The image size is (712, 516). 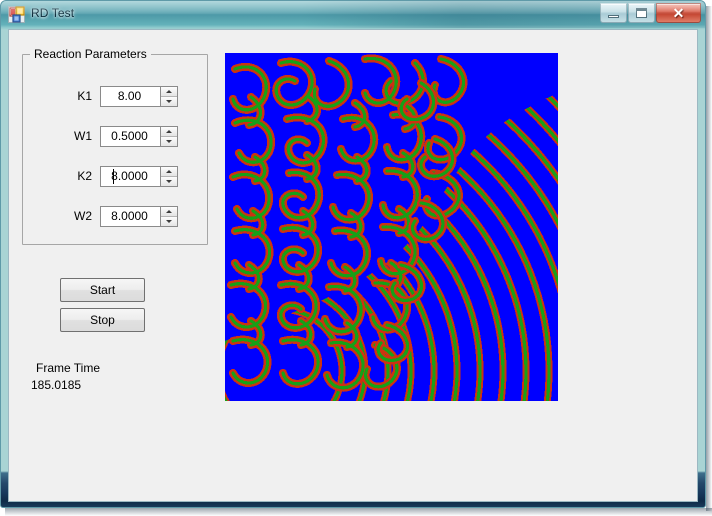 What do you see at coordinates (84, 96) in the screenshot?
I see `label-k1: K1` at bounding box center [84, 96].